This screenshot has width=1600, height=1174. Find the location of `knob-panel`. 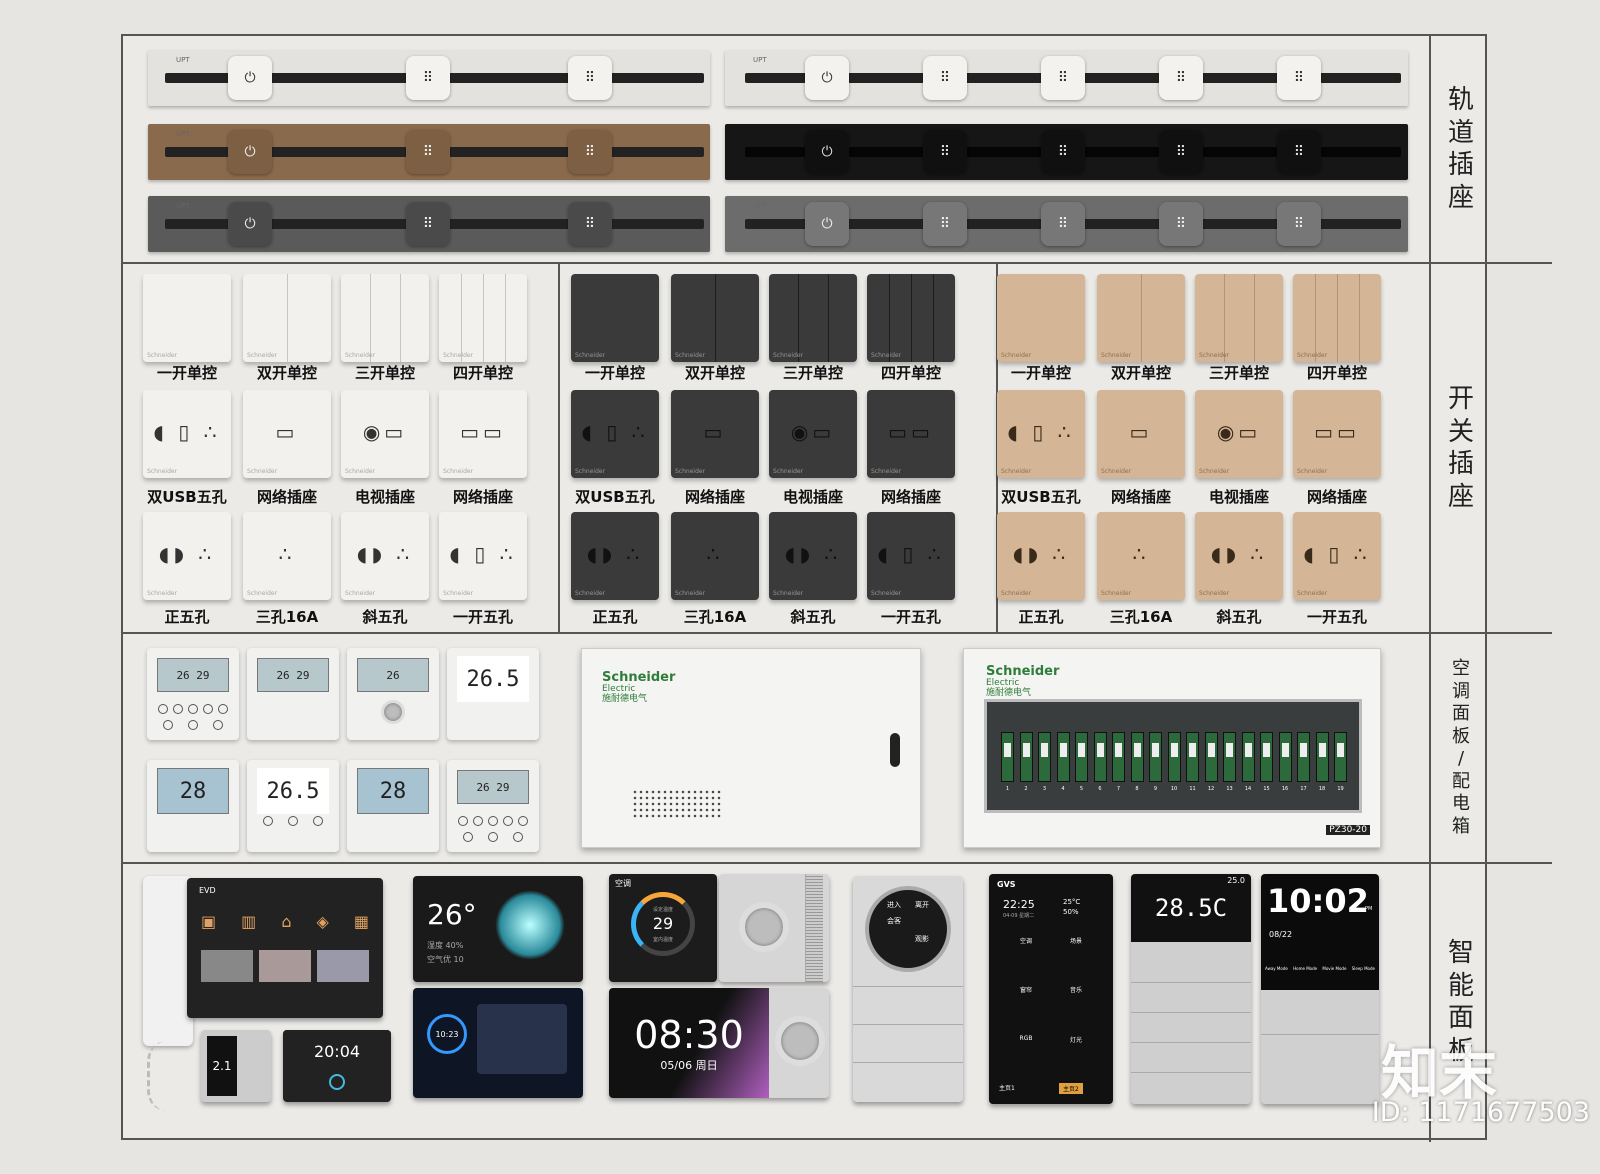

knob-panel is located at coordinates (774, 928).